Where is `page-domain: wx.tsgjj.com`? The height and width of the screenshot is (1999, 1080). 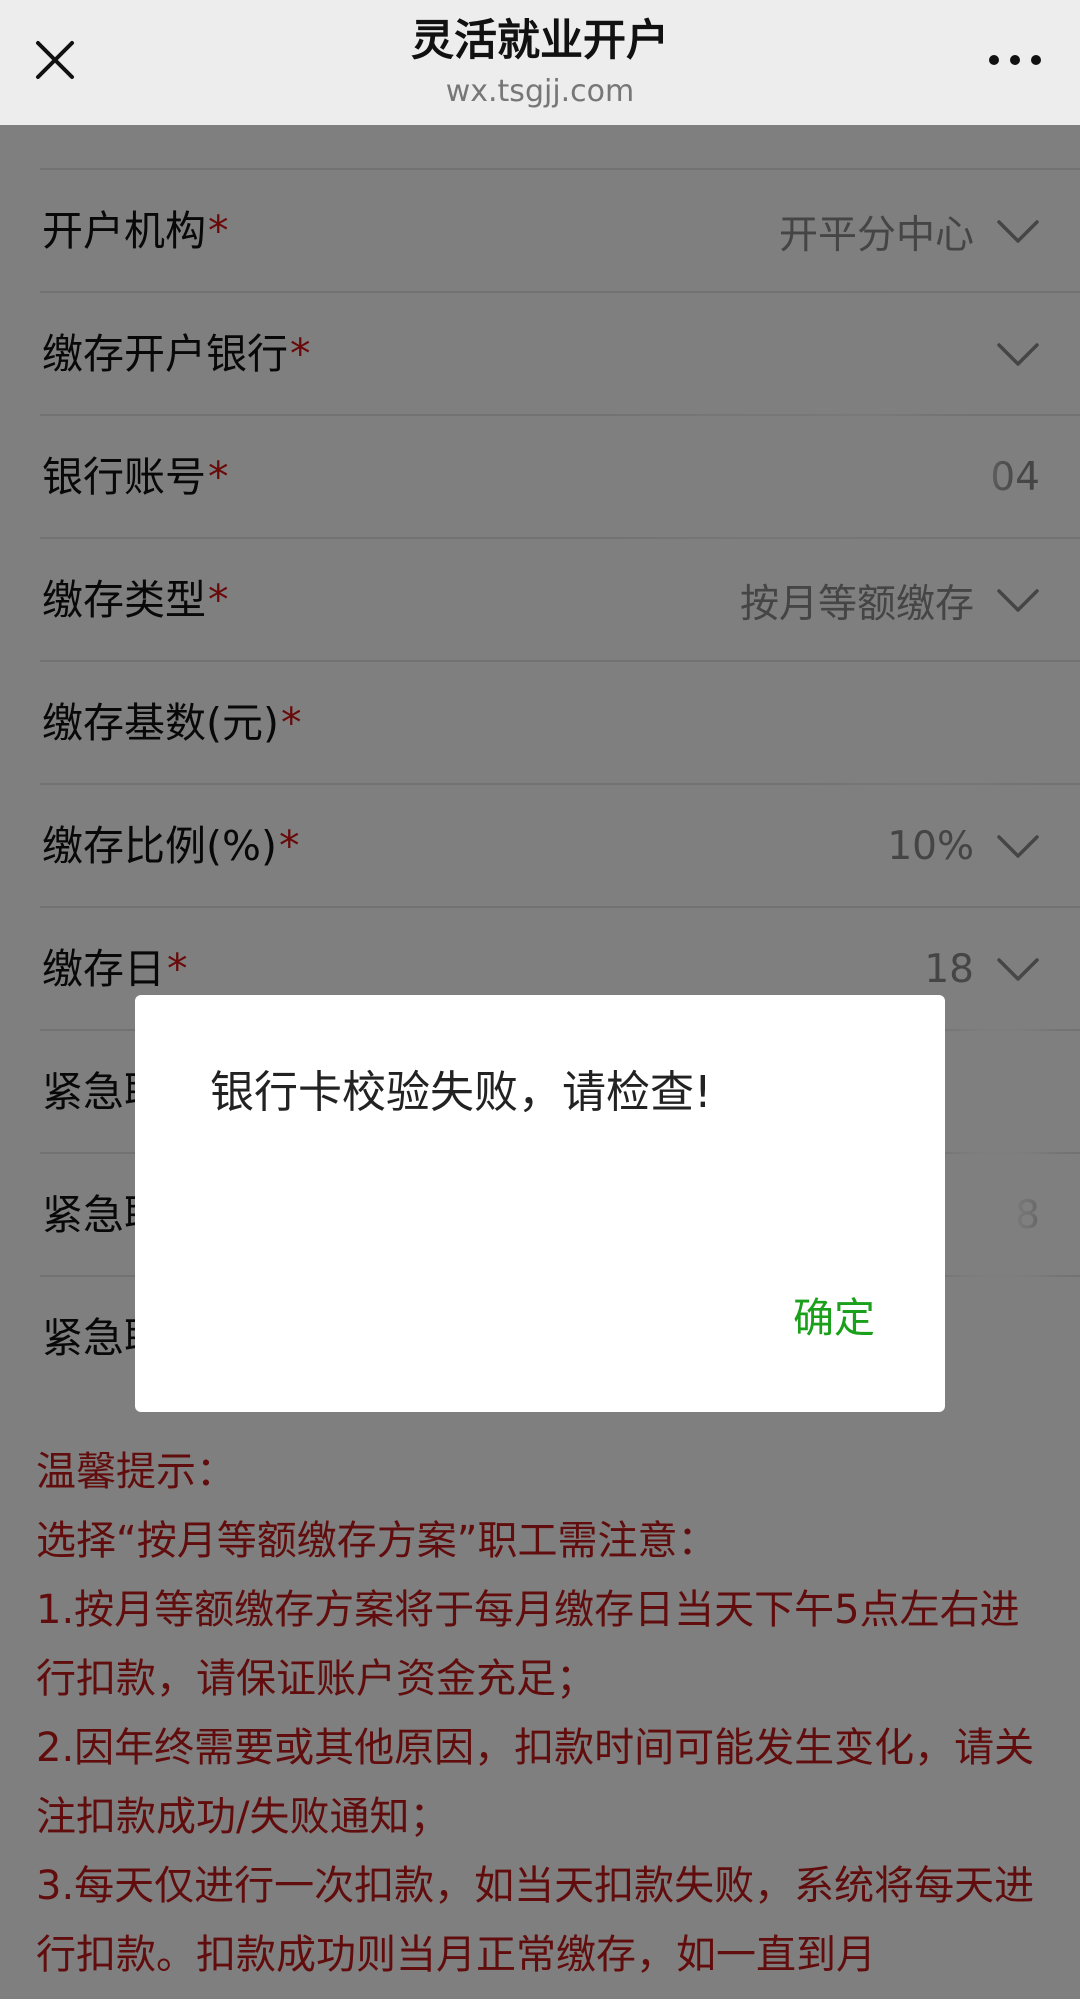 page-domain: wx.tsgjj.com is located at coordinates (540, 91).